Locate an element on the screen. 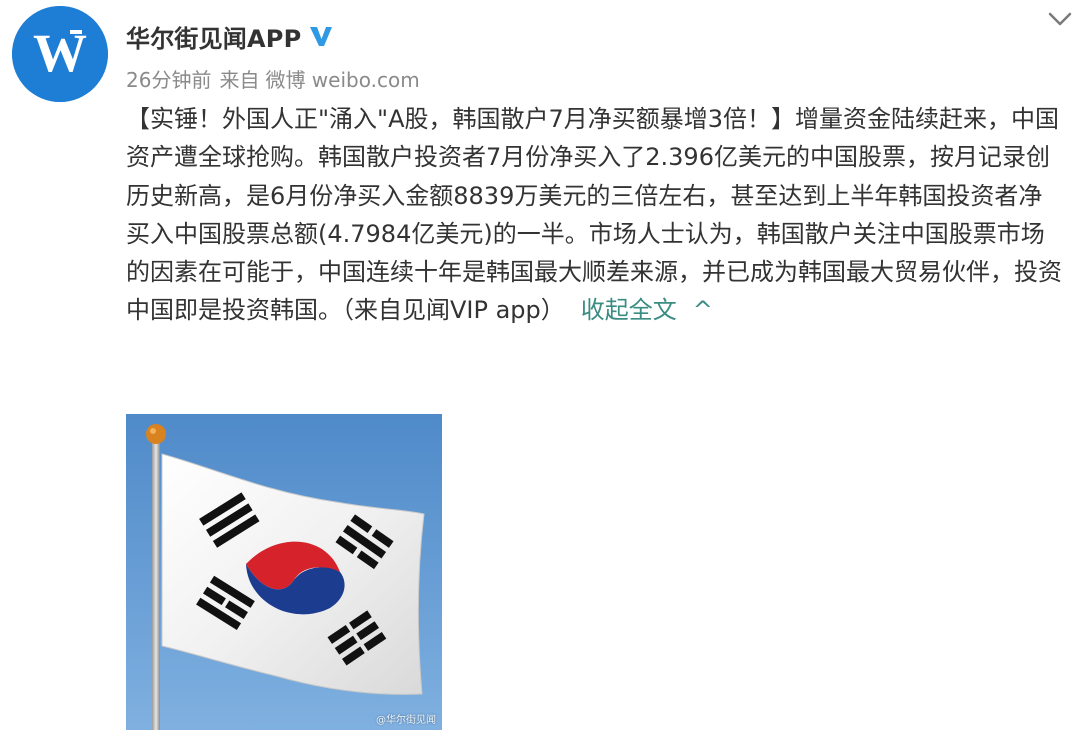 Image resolution: width=1080 pixels, height=738 pixels. post-image-korean-flag: @华尔街见闻 is located at coordinates (284, 572).